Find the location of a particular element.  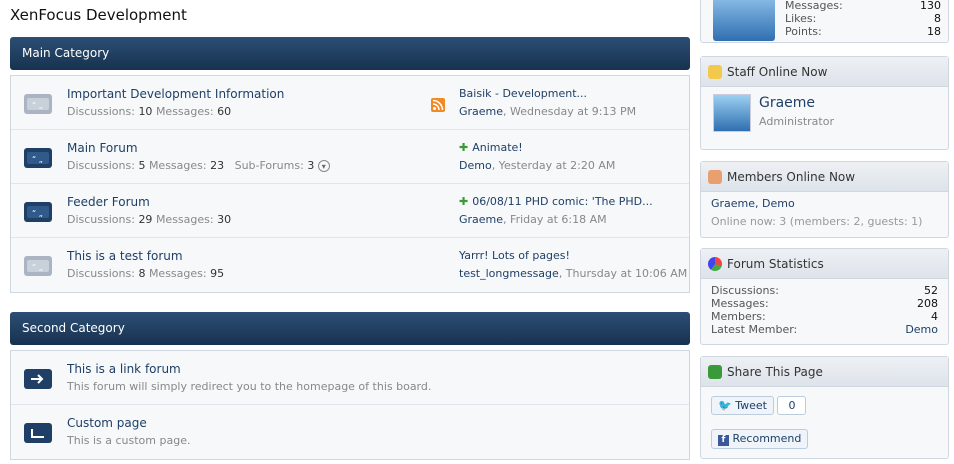

page-title: XenFocus Development is located at coordinates (98, 15).